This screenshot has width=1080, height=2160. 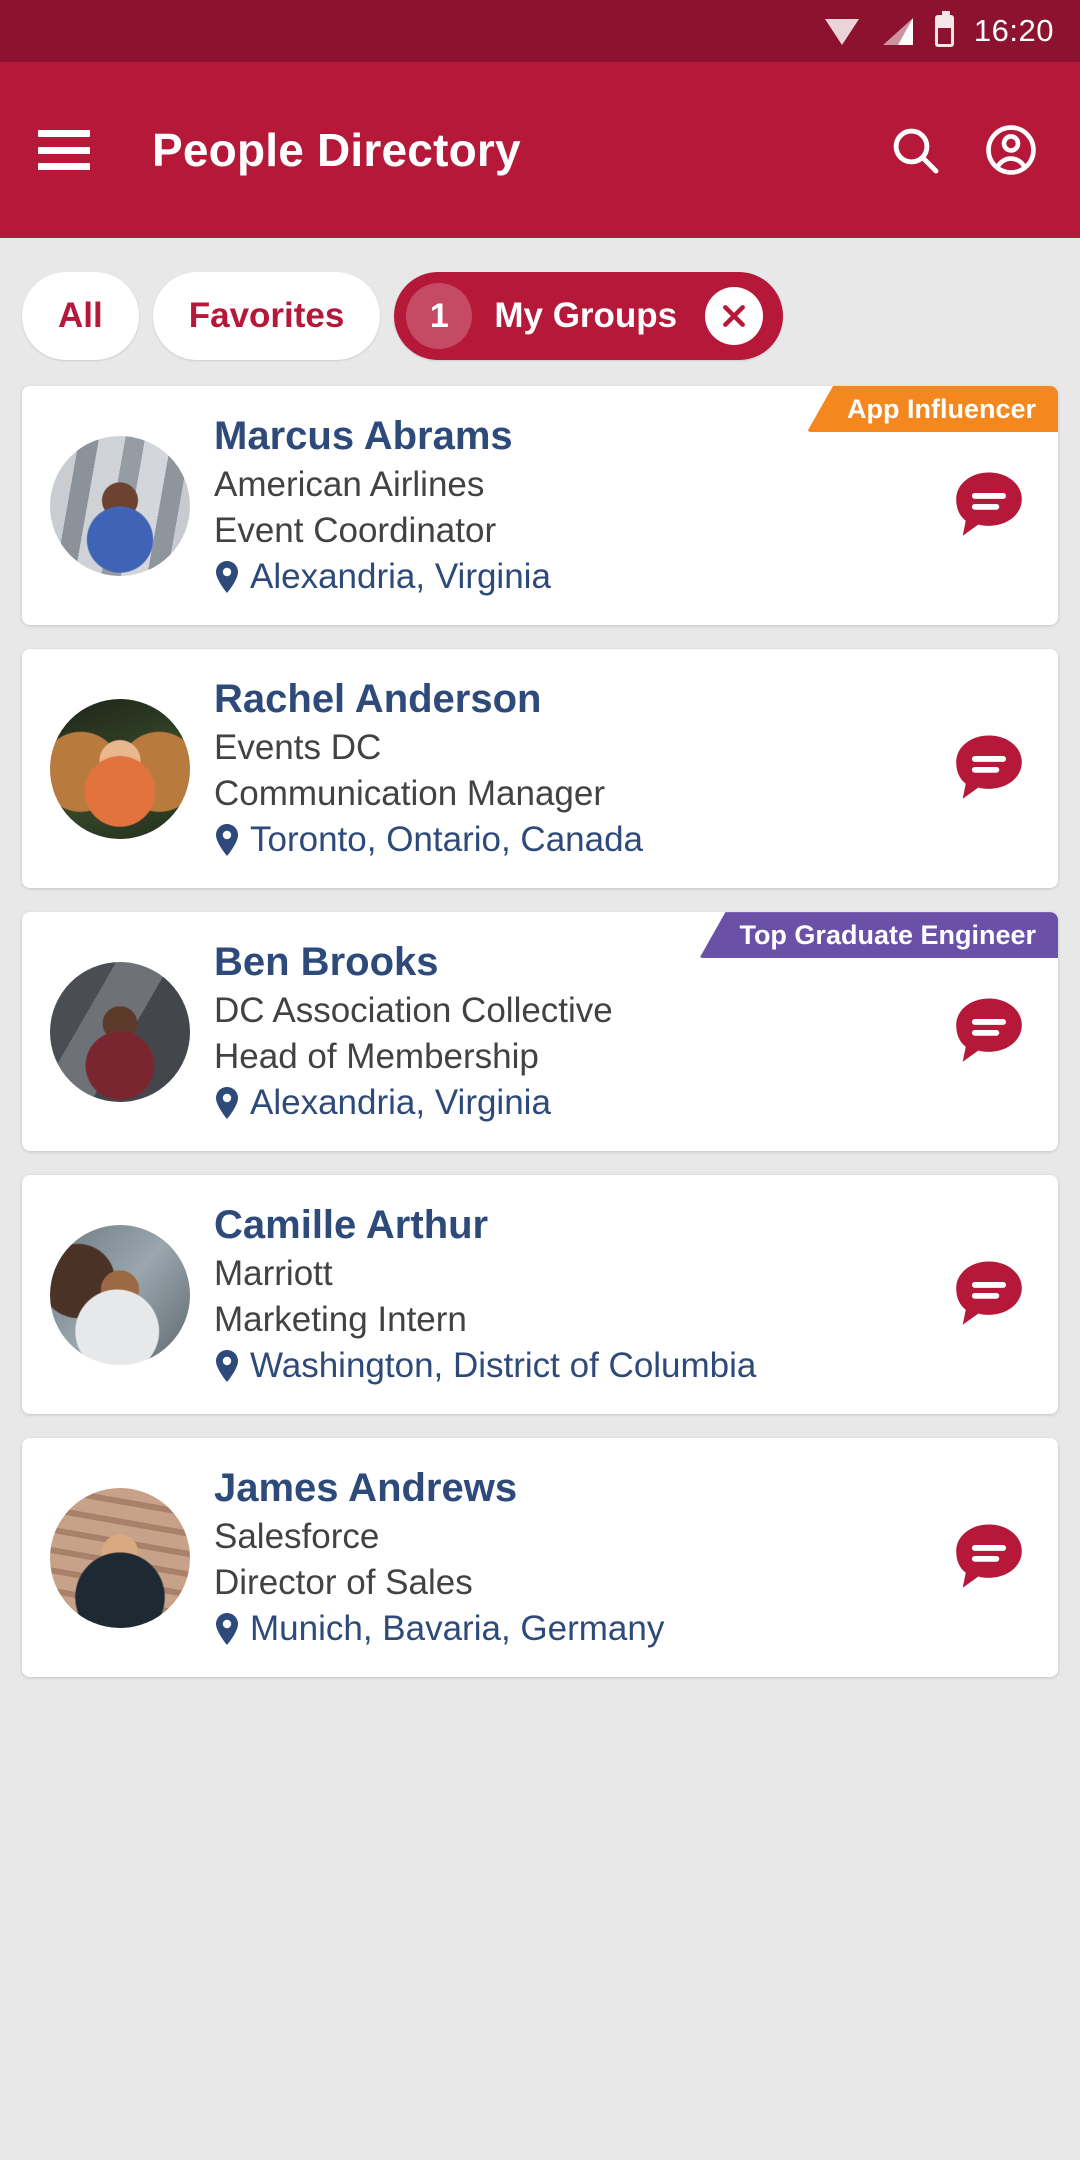 I want to click on filter-chip-all: All, so click(x=80, y=316).